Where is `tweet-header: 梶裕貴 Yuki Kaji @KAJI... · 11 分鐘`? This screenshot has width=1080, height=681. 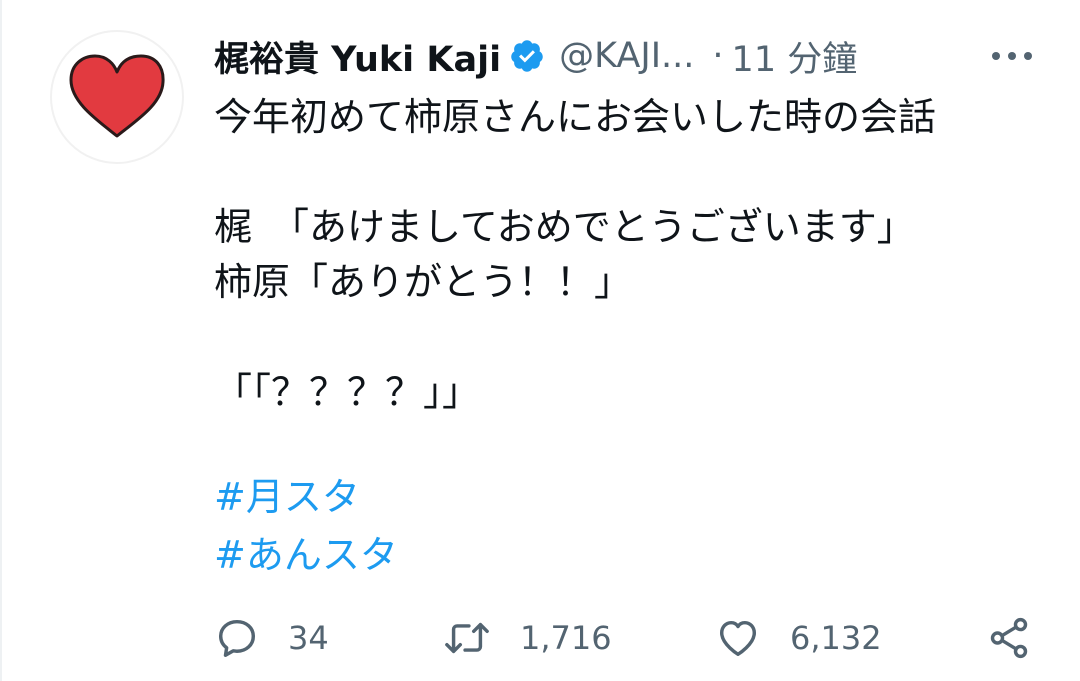 tweet-header: 梶裕貴 Yuki Kaji @KAJI... · 11 分鐘 is located at coordinates (629, 56).